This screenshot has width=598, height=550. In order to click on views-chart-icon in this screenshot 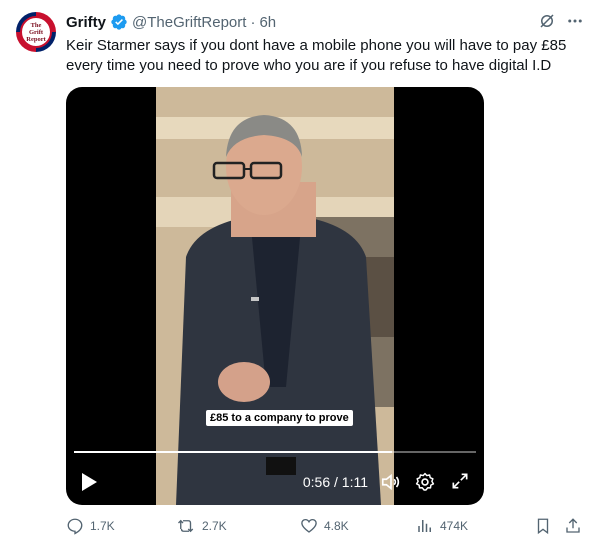, I will do `click(424, 526)`.